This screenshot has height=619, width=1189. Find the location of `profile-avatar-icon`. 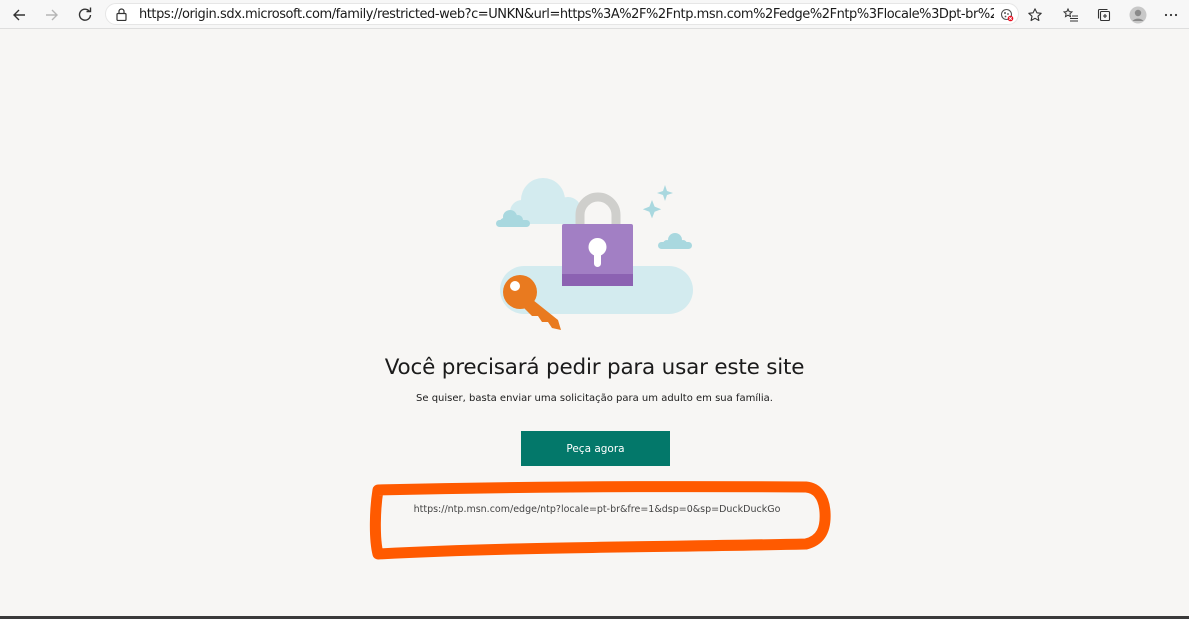

profile-avatar-icon is located at coordinates (1138, 15).